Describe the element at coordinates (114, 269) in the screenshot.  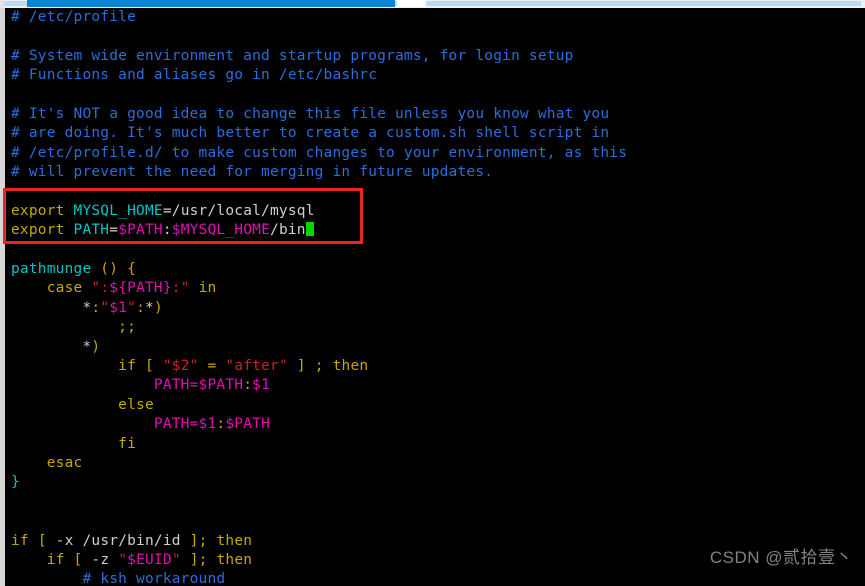
I see `code-token: () {` at that location.